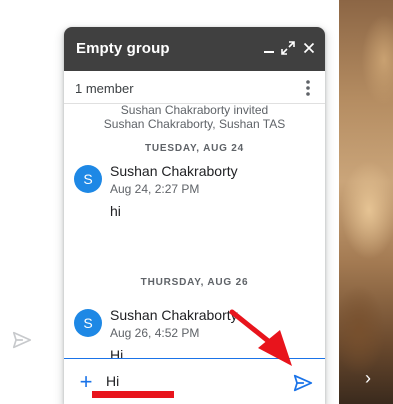  What do you see at coordinates (115, 211) in the screenshot?
I see `message-text: hi` at bounding box center [115, 211].